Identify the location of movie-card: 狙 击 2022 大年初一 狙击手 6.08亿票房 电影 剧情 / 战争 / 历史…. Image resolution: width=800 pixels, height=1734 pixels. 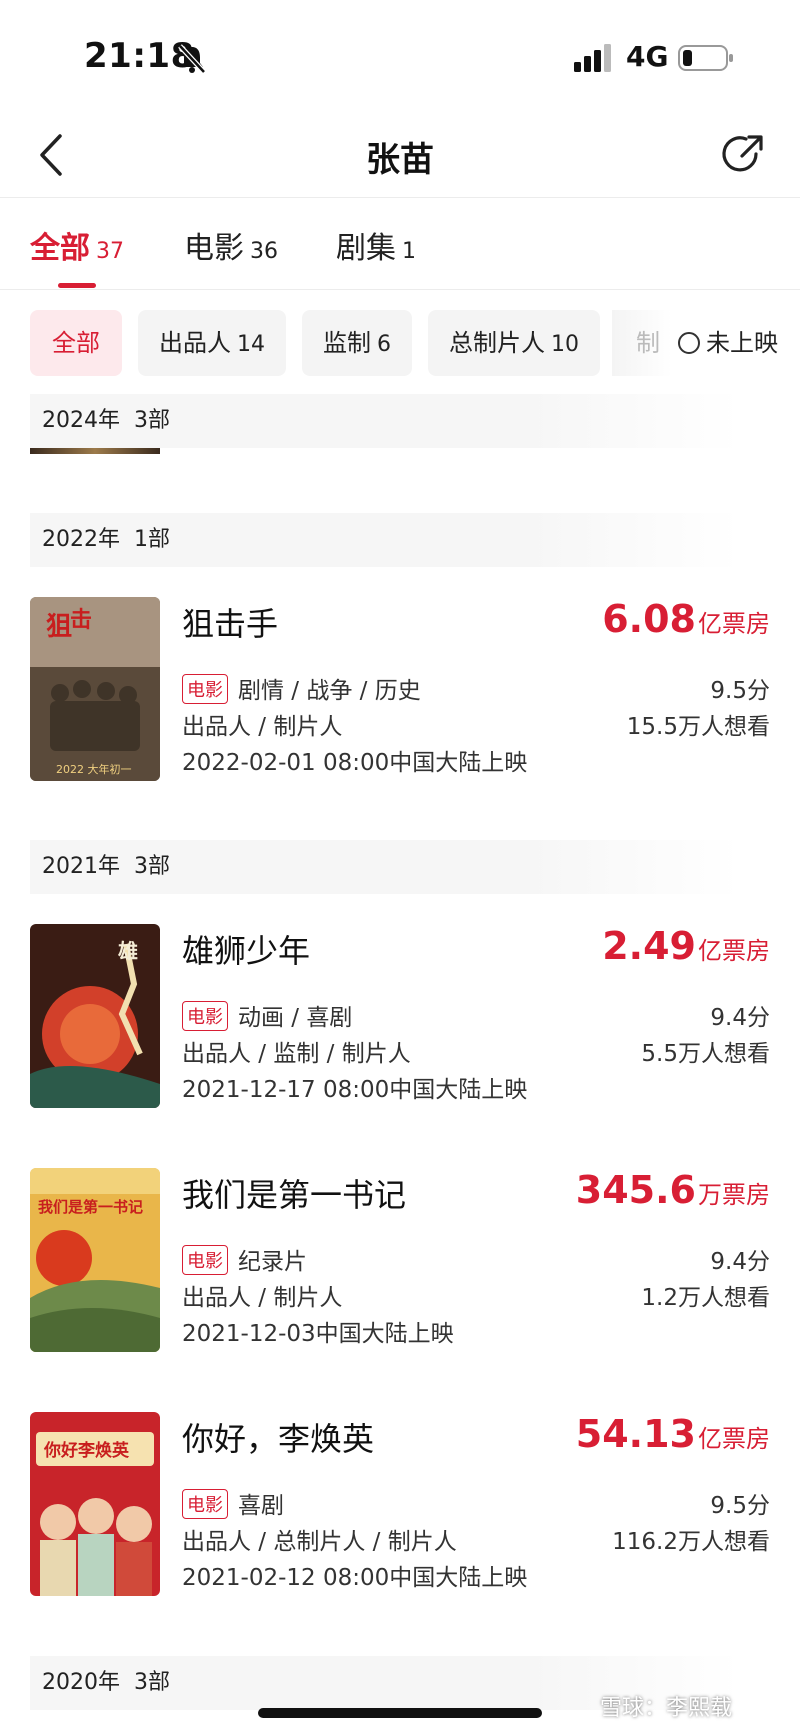
(400, 690).